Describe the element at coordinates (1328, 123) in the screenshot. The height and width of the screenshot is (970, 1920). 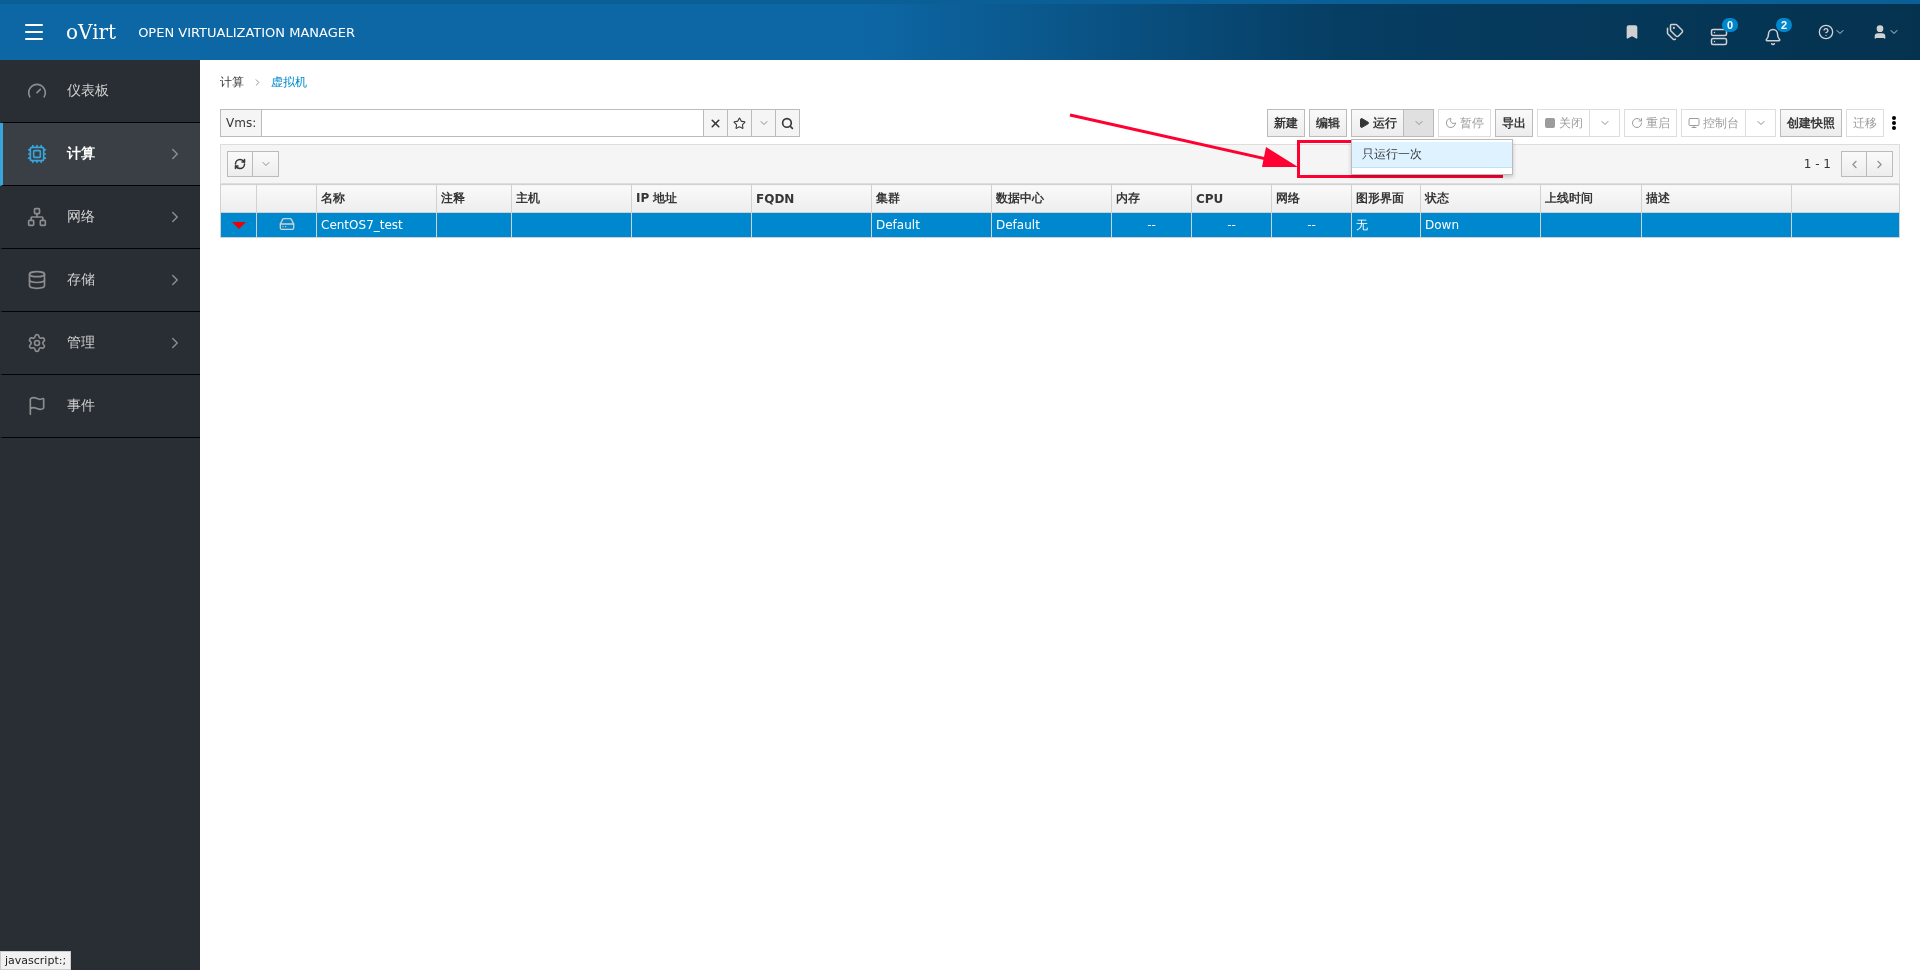
I see `toolbar-button: 编辑` at that location.